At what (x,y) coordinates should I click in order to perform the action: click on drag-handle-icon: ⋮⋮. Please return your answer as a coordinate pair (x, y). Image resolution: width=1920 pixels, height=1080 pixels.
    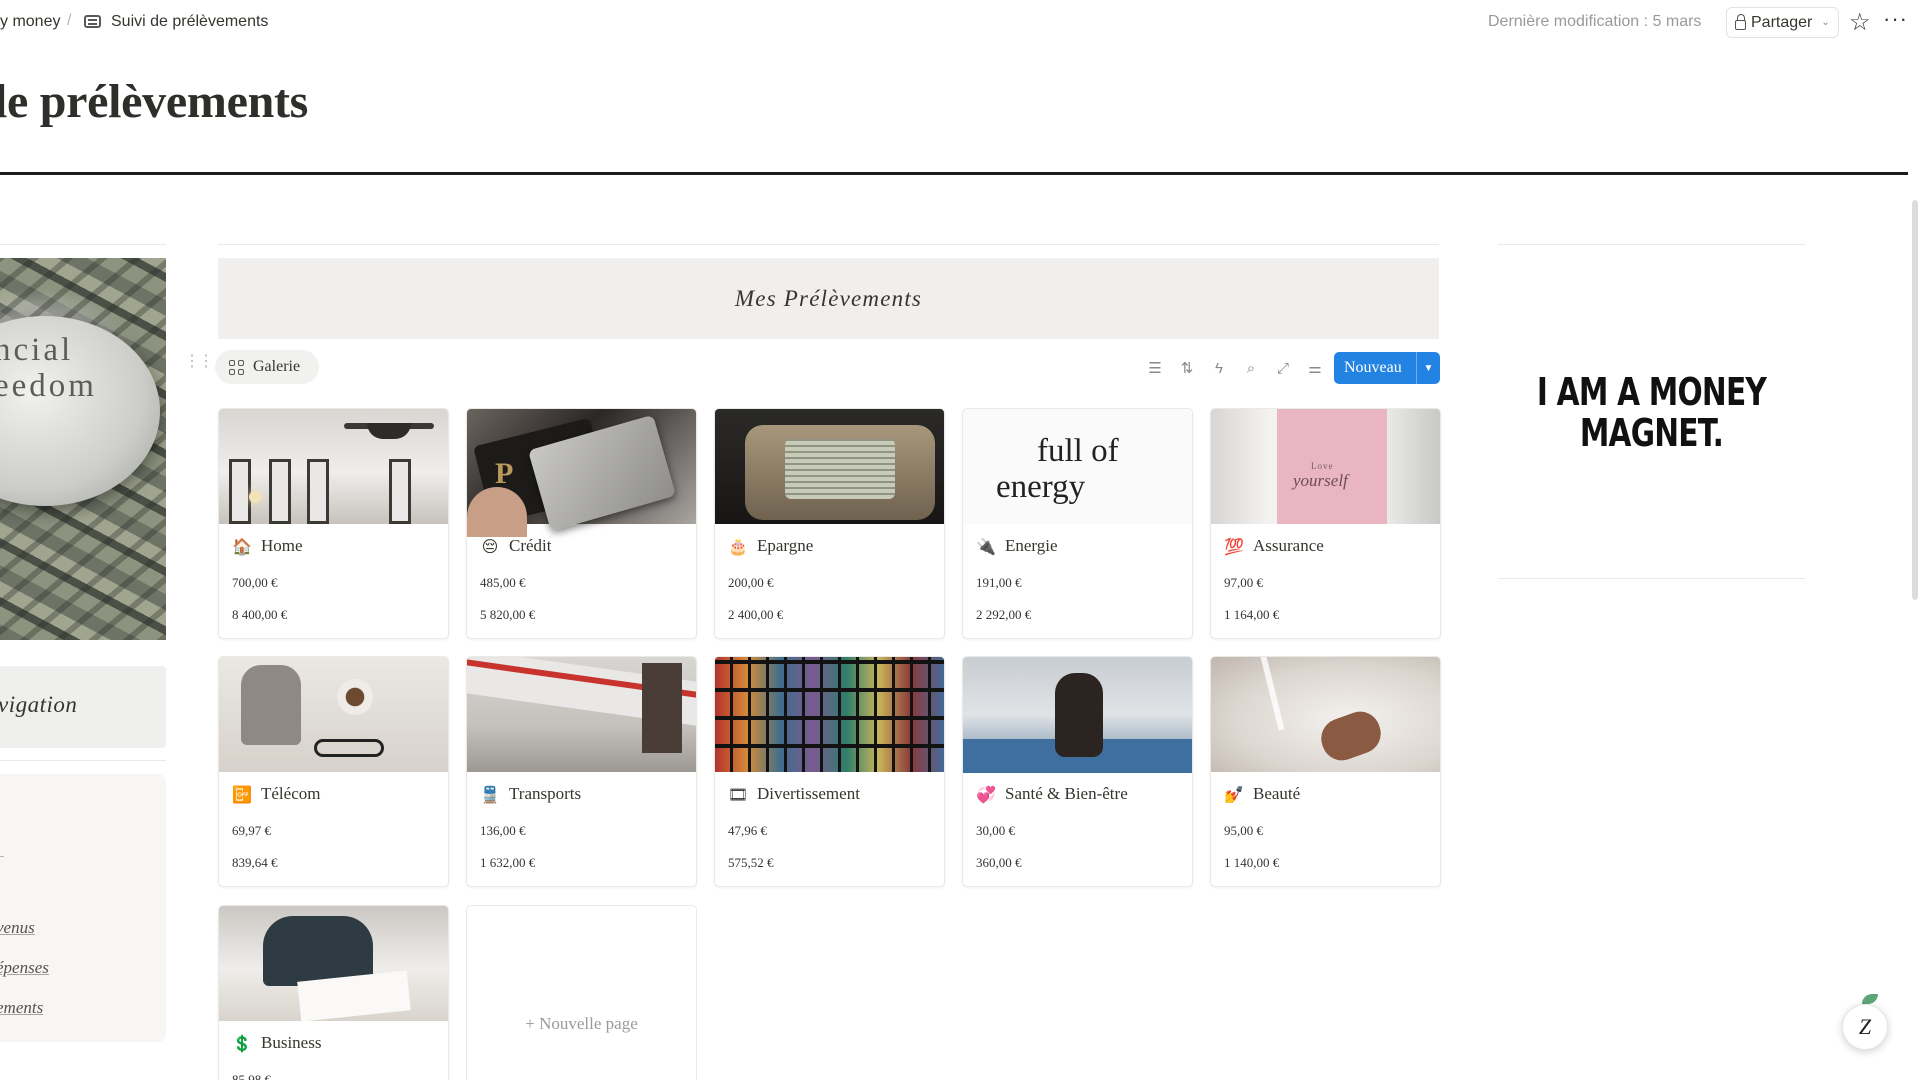
    Looking at the image, I should click on (199, 362).